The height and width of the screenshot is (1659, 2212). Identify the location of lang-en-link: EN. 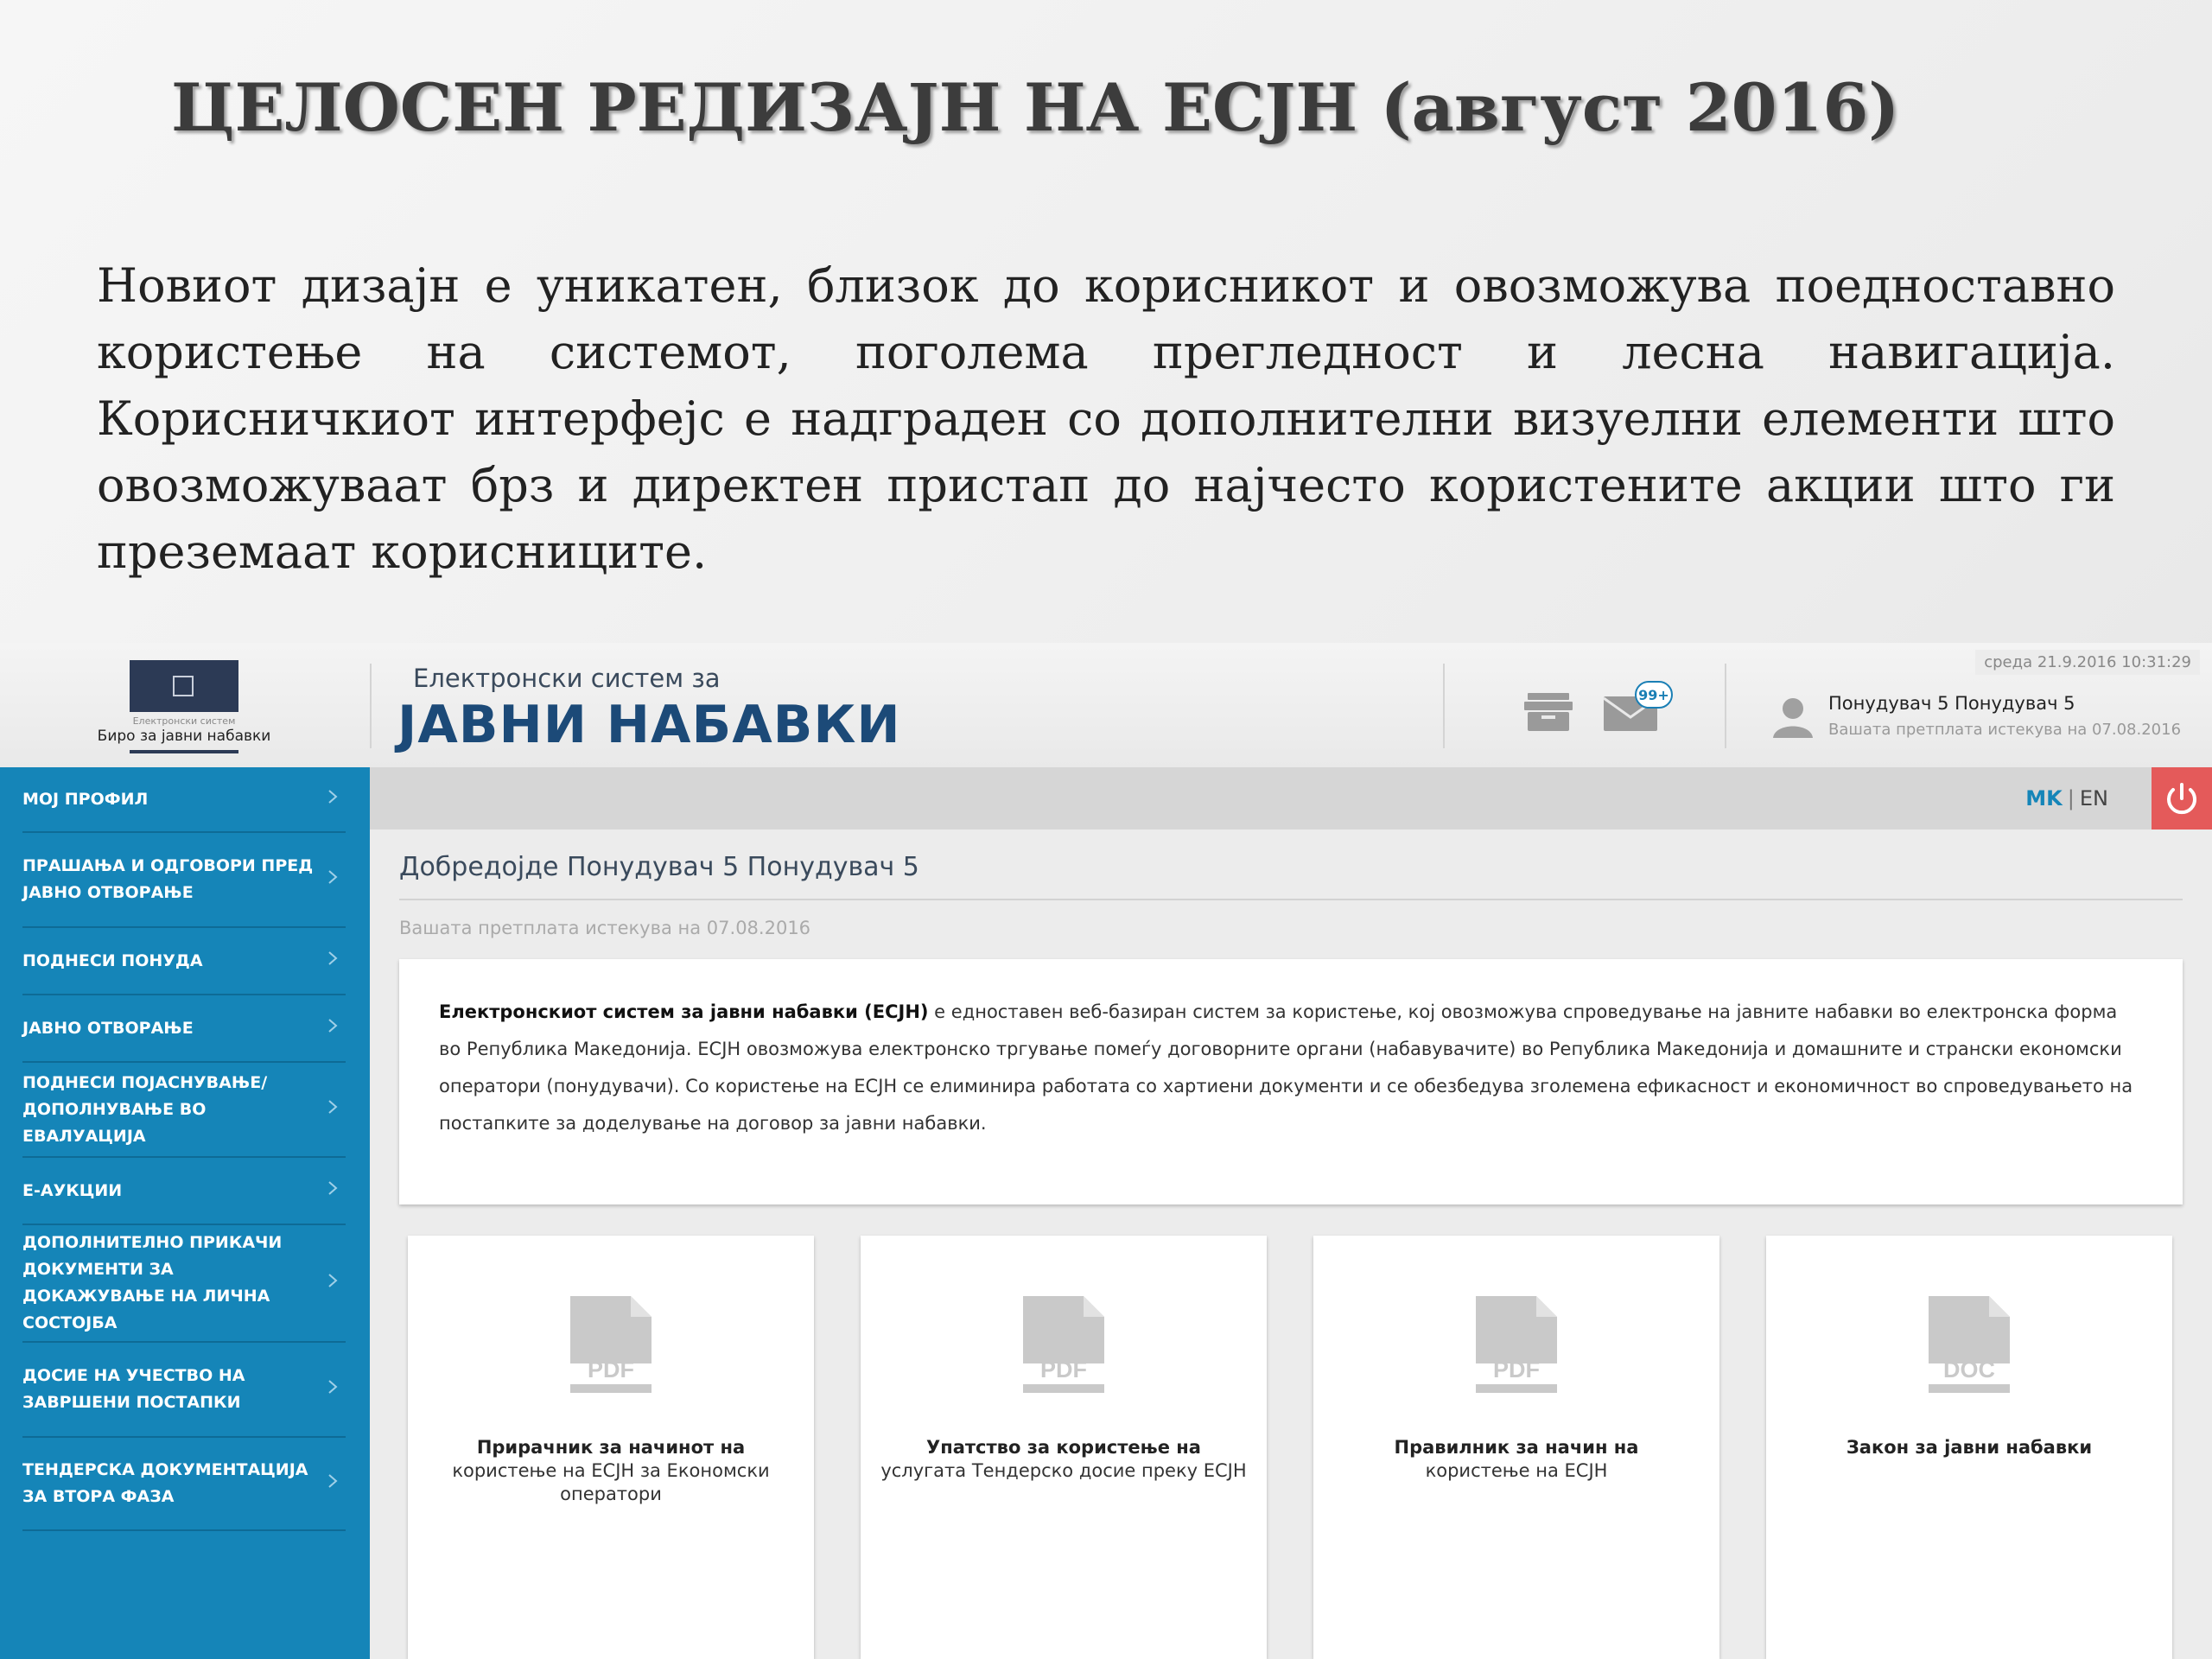
(2094, 798).